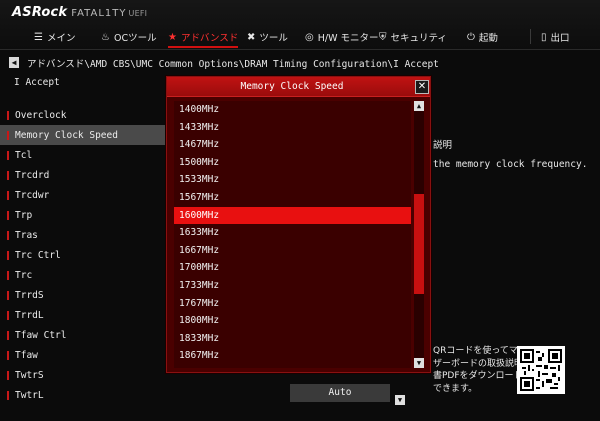 Image resolution: width=600 pixels, height=421 pixels. What do you see at coordinates (138, 13) in the screenshot?
I see `logo-uefi: UEFI` at bounding box center [138, 13].